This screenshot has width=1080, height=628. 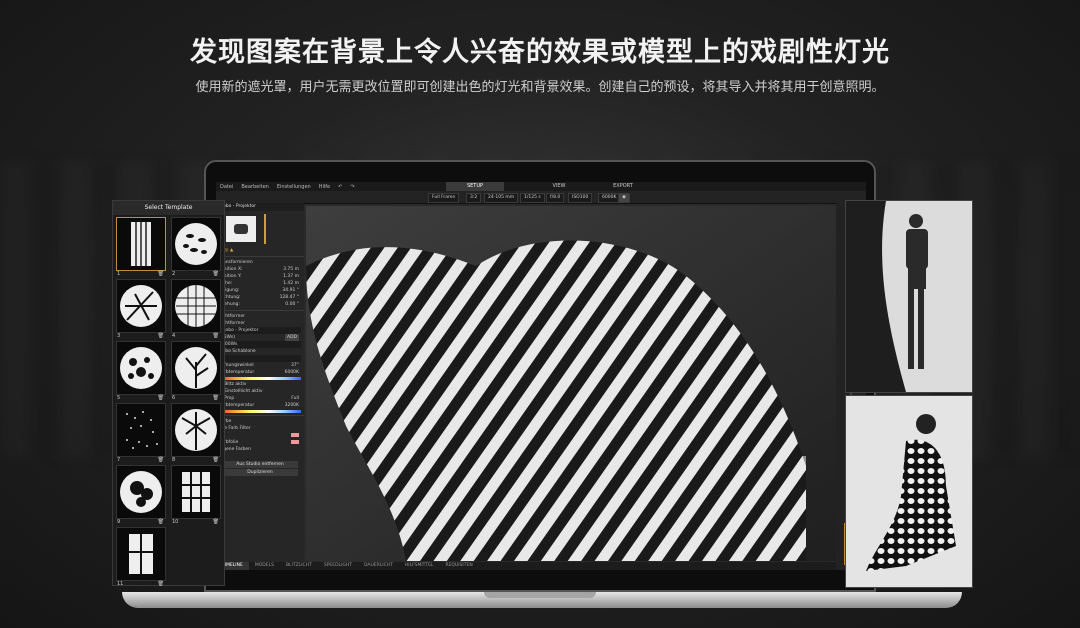 What do you see at coordinates (580, 198) in the screenshot?
I see `iso-select: ISO100` at bounding box center [580, 198].